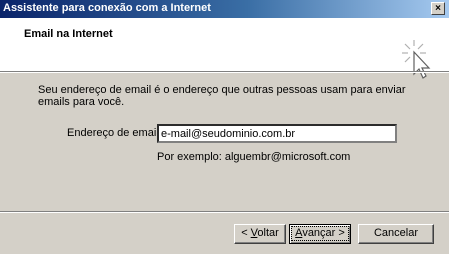 This screenshot has width=449, height=254. What do you see at coordinates (277, 133) in the screenshot?
I see `email-field` at bounding box center [277, 133].